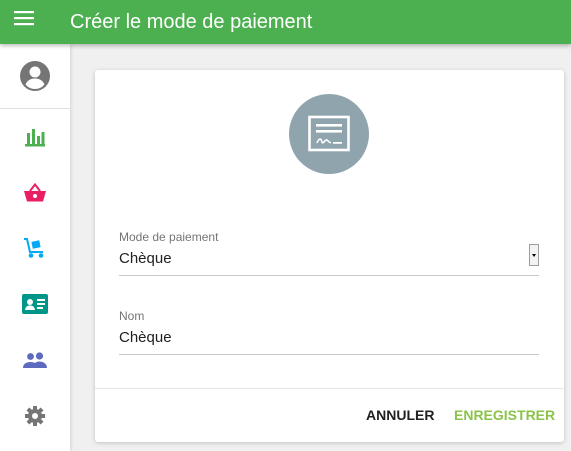 Image resolution: width=571 pixels, height=451 pixels. I want to click on cancel-button: ANNULER, so click(400, 415).